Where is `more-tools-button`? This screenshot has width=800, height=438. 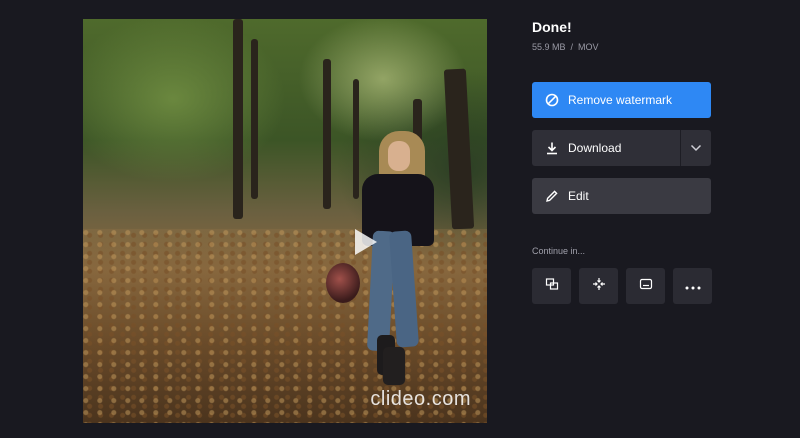 more-tools-button is located at coordinates (692, 286).